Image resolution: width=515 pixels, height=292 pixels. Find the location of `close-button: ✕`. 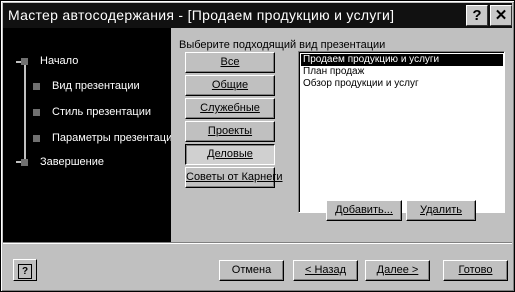

close-button: ✕ is located at coordinates (501, 15).